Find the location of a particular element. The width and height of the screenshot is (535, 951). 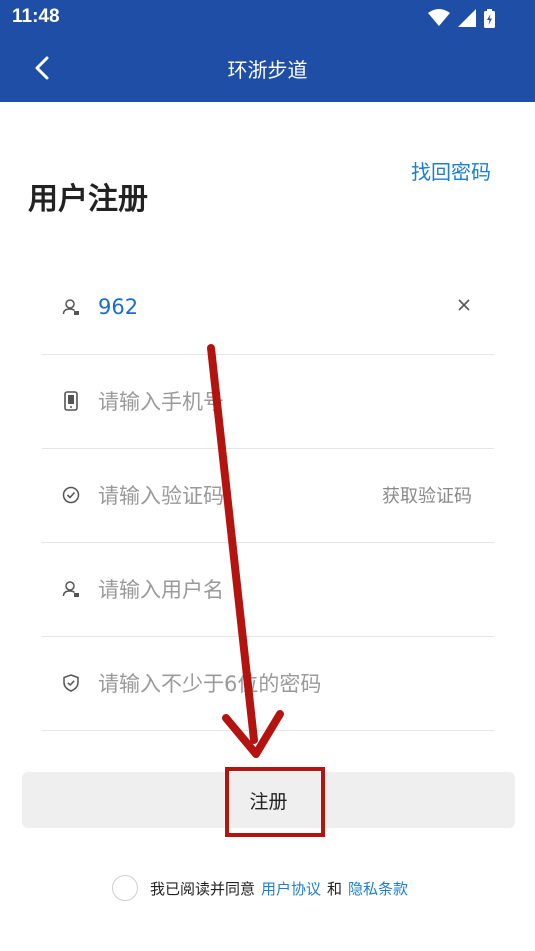

annotation-highlight-box is located at coordinates (275, 802).